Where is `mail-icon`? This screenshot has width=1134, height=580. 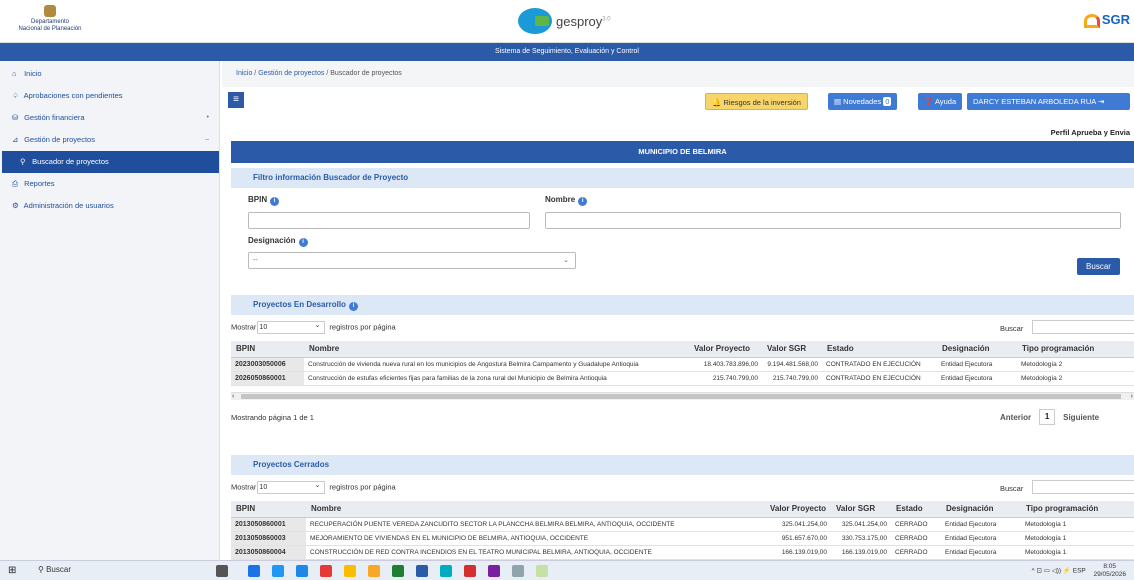
mail-icon is located at coordinates (278, 571).